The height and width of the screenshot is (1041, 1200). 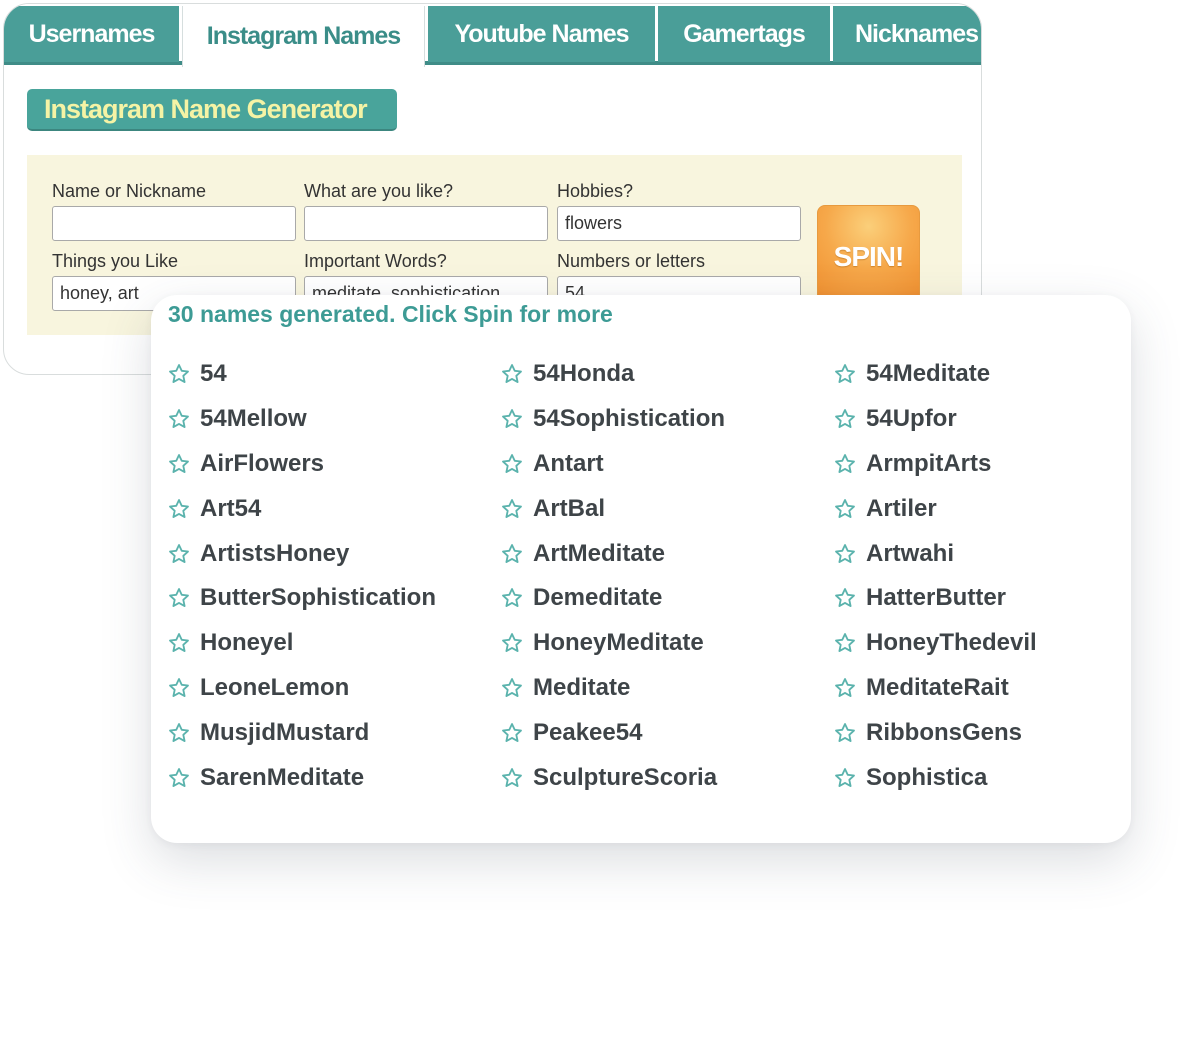 What do you see at coordinates (976, 464) in the screenshot?
I see `name-item: ArmpitArts` at bounding box center [976, 464].